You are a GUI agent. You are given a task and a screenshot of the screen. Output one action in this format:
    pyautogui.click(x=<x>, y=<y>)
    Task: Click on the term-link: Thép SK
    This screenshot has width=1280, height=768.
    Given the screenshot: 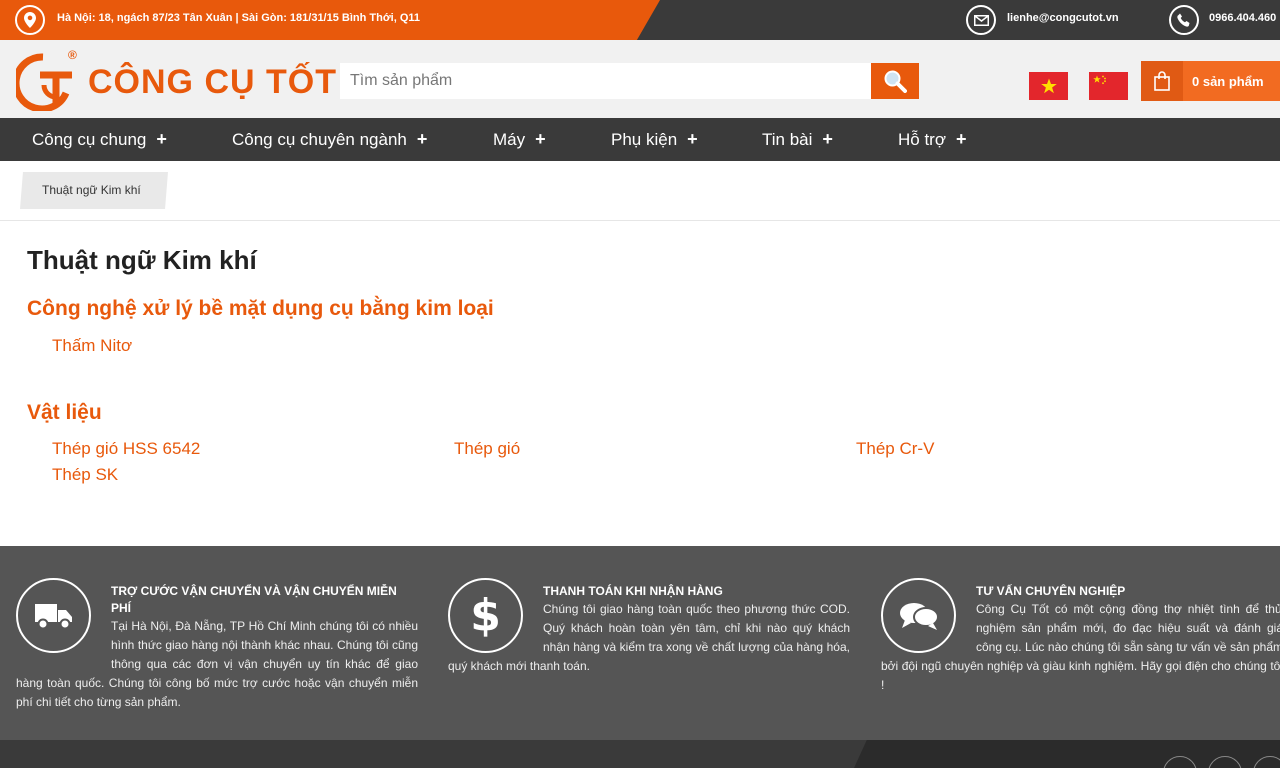 What is the action you would take?
    pyautogui.click(x=85, y=475)
    